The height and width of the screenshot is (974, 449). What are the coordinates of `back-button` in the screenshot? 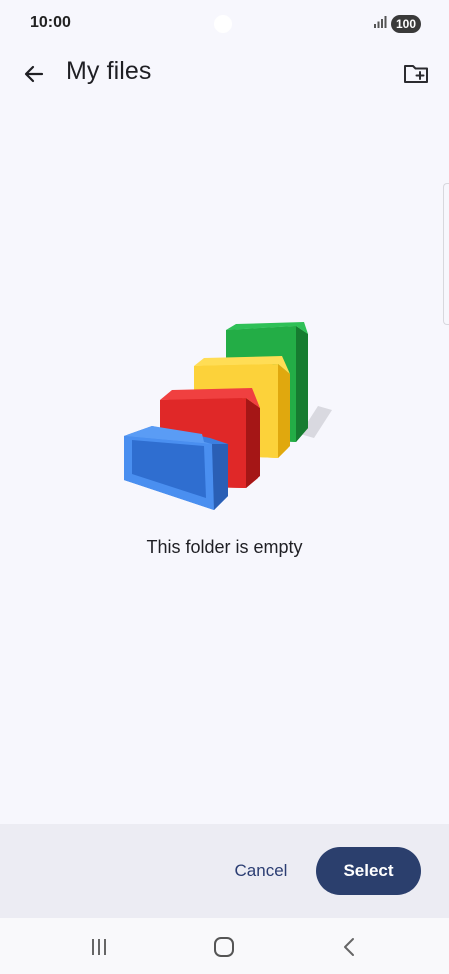 It's located at (34, 74).